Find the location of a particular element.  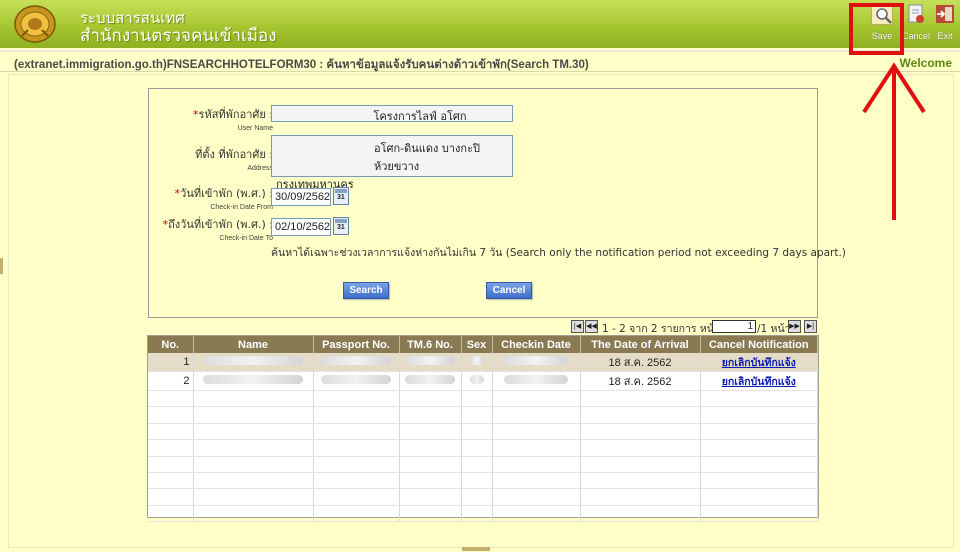

table-row: 2 18 ส.ค. 2562 ยกเลิกบันทึกแจ้ง is located at coordinates (483, 381).